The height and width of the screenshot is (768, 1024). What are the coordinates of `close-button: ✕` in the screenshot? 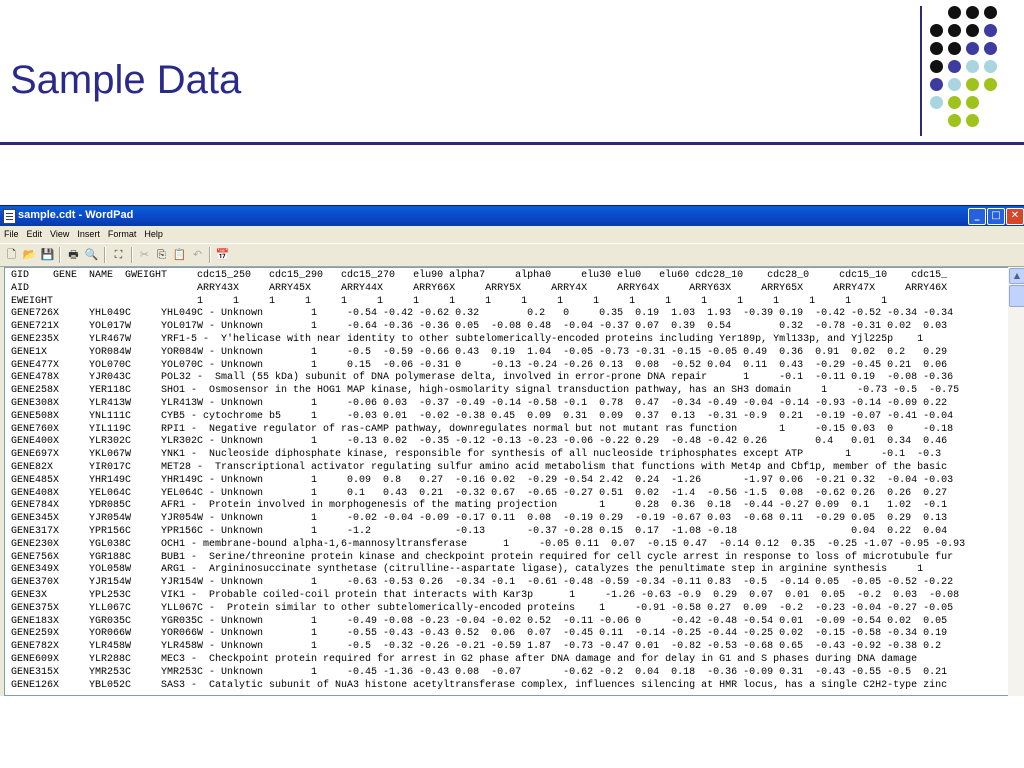 It's located at (1015, 216).